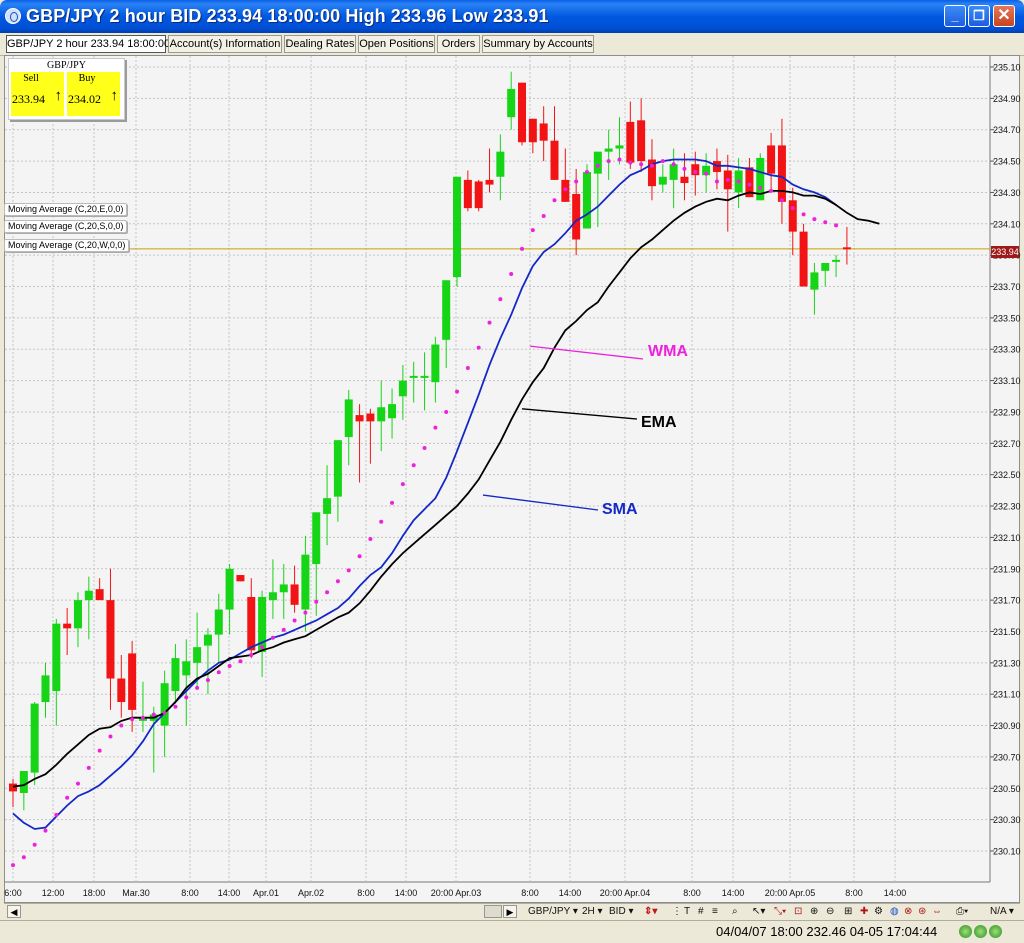 This screenshot has width=1024, height=943. What do you see at coordinates (66, 209) in the screenshot?
I see `indicator-tag-ema: Moving Average (C,20,E,0,0)` at bounding box center [66, 209].